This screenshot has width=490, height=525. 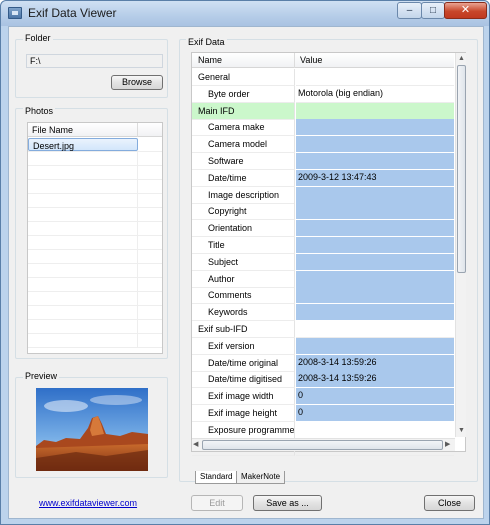 What do you see at coordinates (323, 430) in the screenshot?
I see `exif-field-row: Exposure programme` at bounding box center [323, 430].